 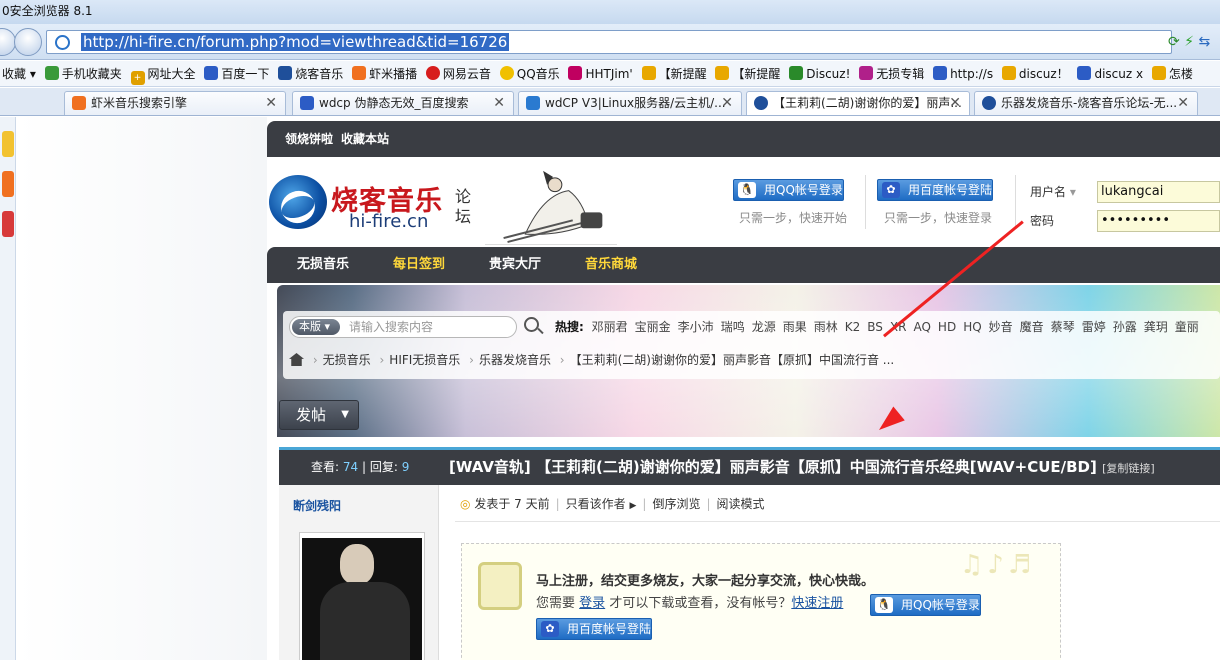 I want to click on bookmark-item: 网易云音, so click(x=459, y=73).